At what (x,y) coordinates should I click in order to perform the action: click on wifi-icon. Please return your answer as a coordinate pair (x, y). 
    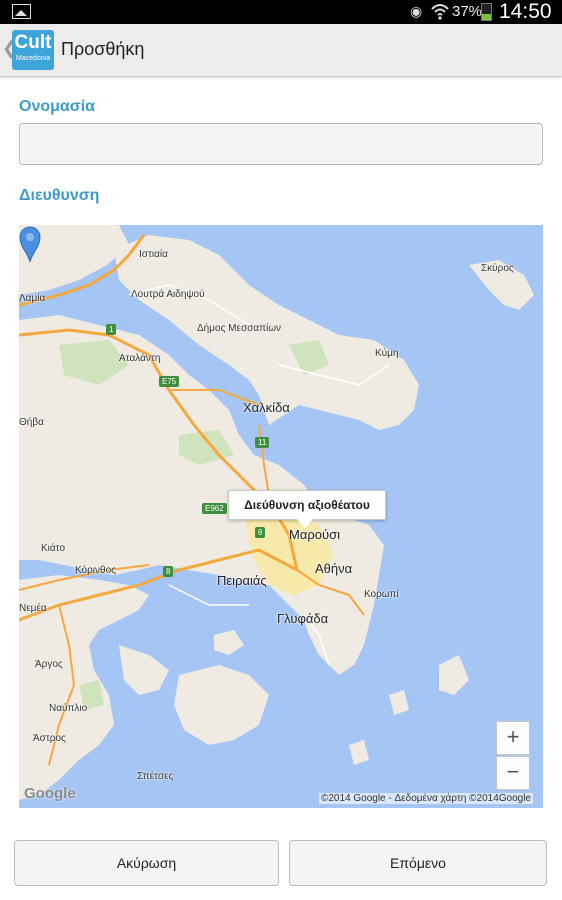
    Looking at the image, I should click on (440, 12).